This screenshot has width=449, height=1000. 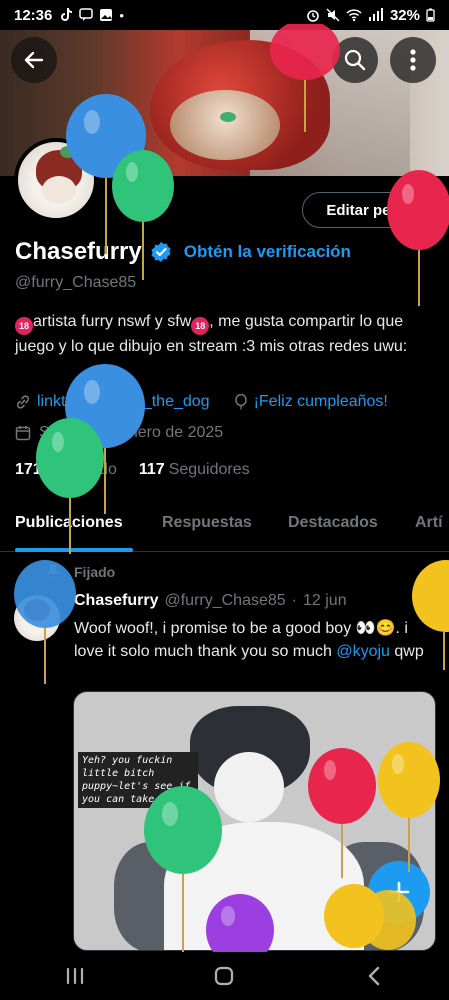 I want to click on system-nav-bar, so click(x=224, y=976).